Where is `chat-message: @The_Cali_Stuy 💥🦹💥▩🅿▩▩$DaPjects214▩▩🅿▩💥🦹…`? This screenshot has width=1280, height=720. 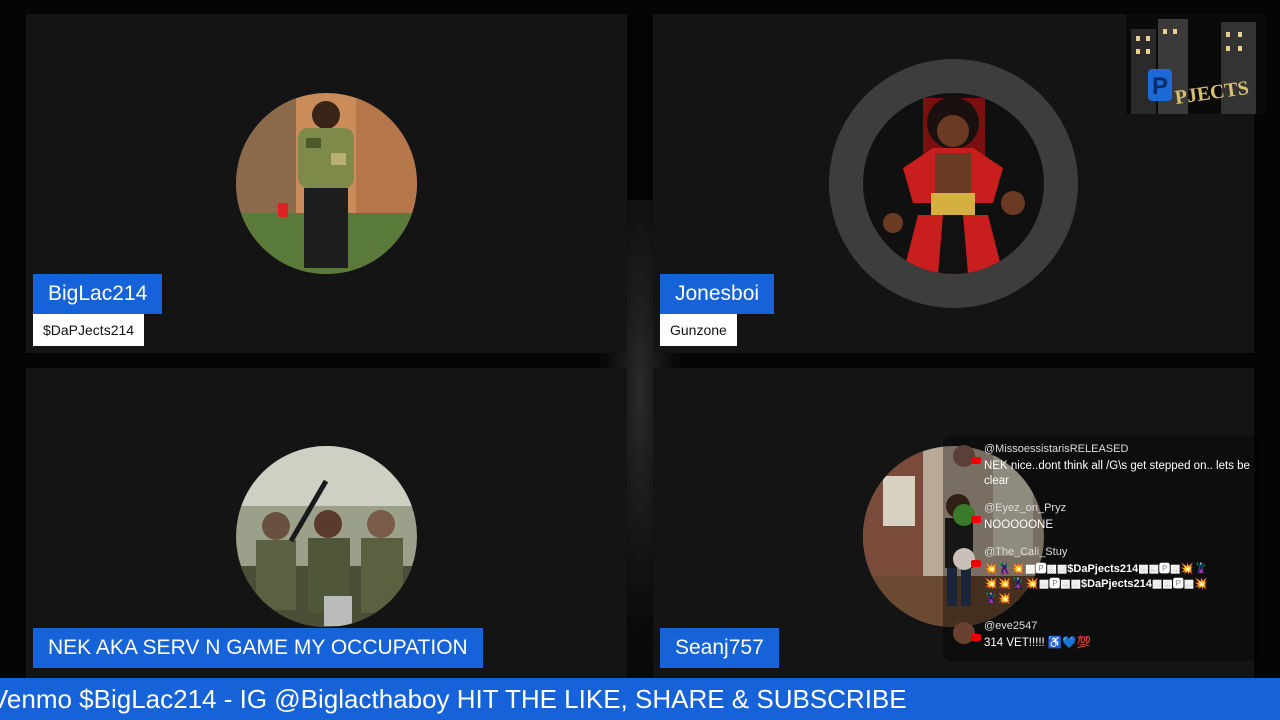 chat-message: @The_Cali_Stuy 💥🦹💥▩🅿▩▩$DaPjects214▩▩🅿▩💥🦹… is located at coordinates (1105, 578).